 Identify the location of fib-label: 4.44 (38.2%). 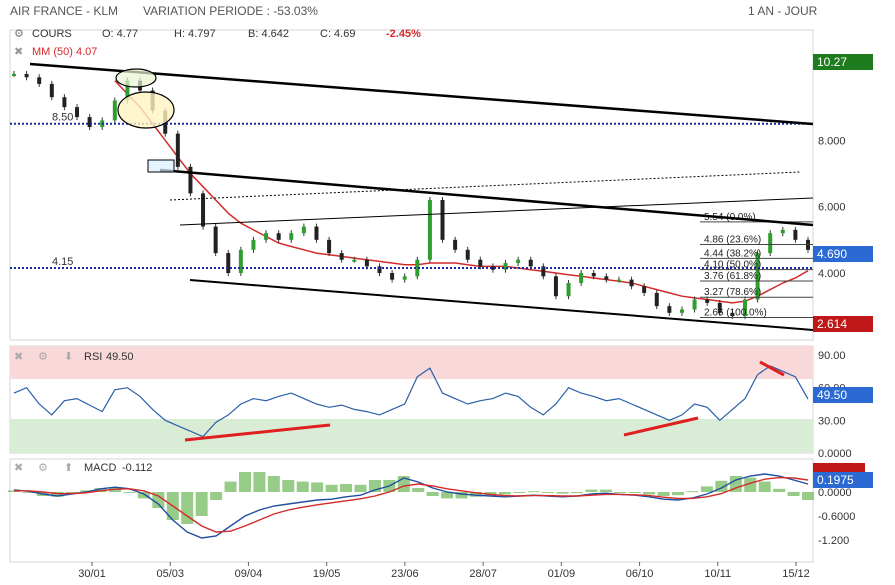
(732, 253).